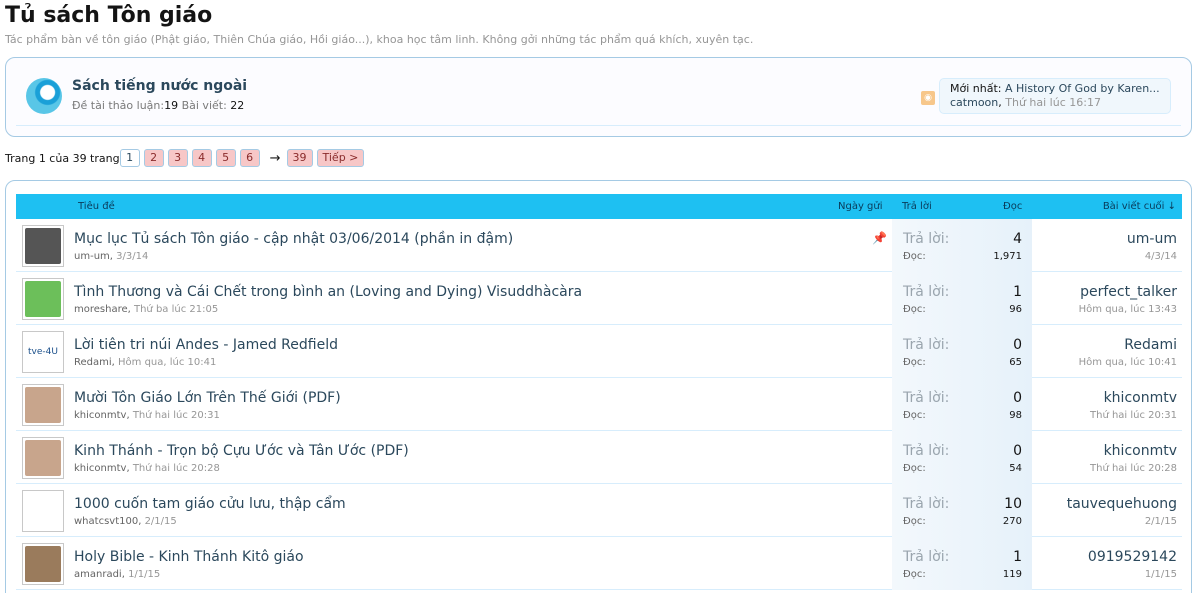 This screenshot has width=1199, height=593. Describe the element at coordinates (129, 158) in the screenshot. I see `page-link-1: 1` at that location.